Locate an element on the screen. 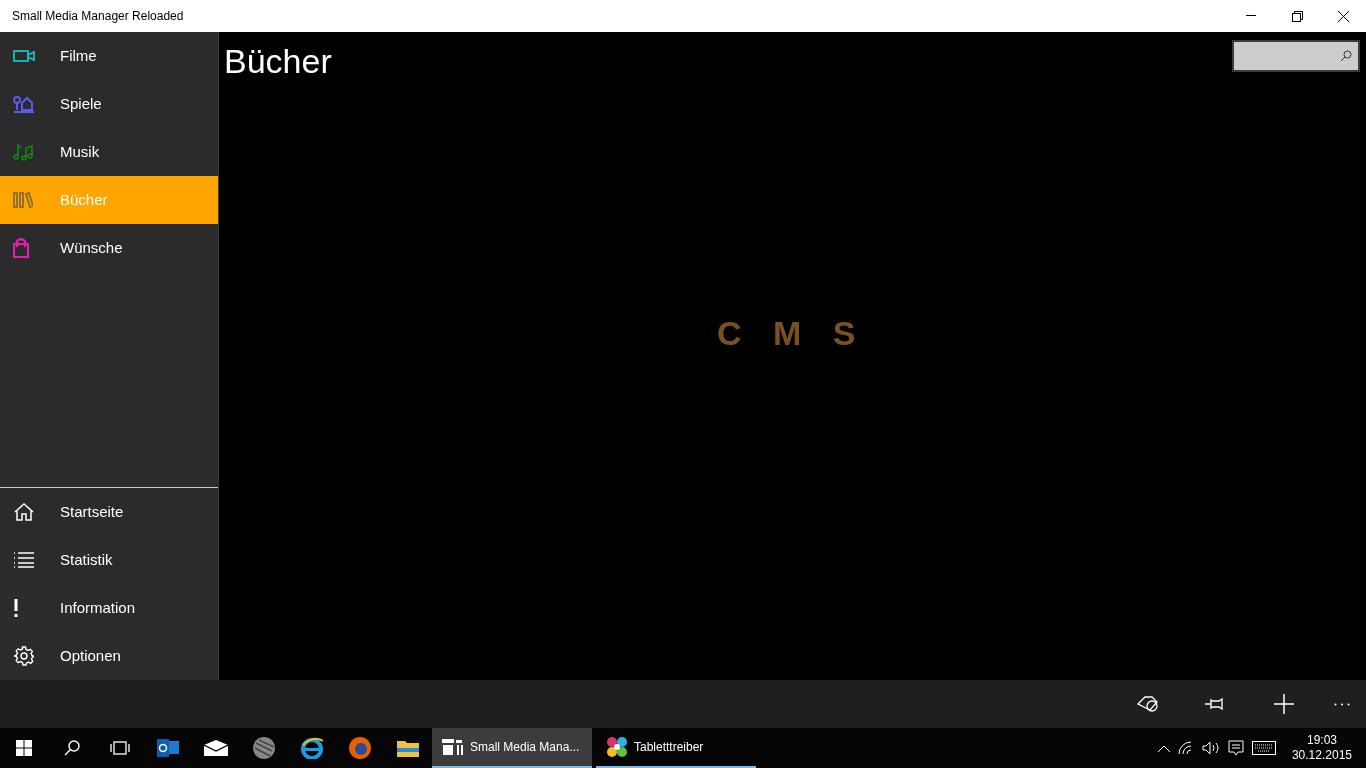 This screenshot has height=768, width=1366. settings-icon is located at coordinates (24, 656).